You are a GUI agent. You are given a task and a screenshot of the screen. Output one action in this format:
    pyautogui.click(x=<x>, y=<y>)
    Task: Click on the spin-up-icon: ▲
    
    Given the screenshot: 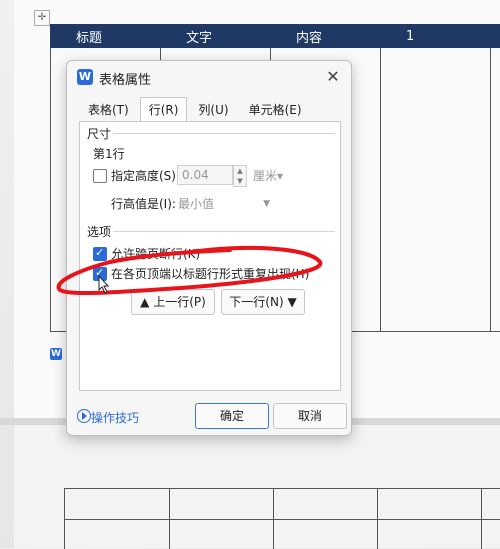 What is the action you would take?
    pyautogui.click(x=240, y=171)
    